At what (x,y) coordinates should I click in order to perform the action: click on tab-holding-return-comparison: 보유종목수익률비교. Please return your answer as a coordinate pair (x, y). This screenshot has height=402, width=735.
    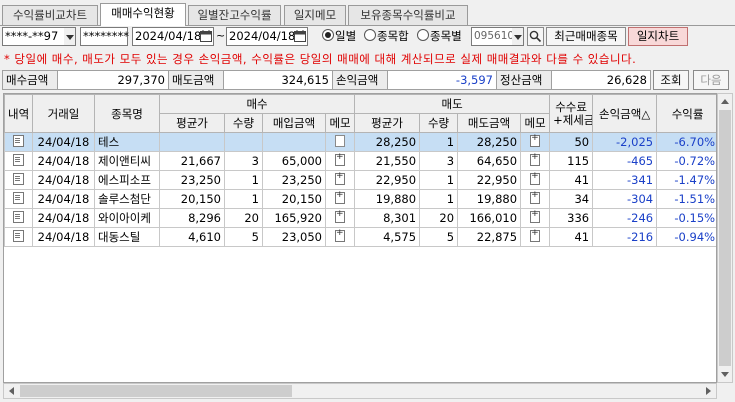
    Looking at the image, I should click on (408, 15).